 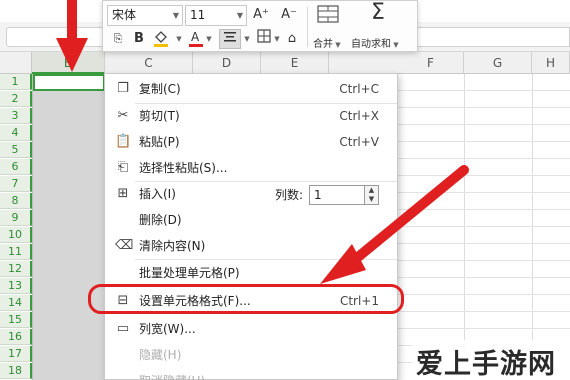 What do you see at coordinates (157, 194) in the screenshot?
I see `menu-item-label: 插入(I)` at bounding box center [157, 194].